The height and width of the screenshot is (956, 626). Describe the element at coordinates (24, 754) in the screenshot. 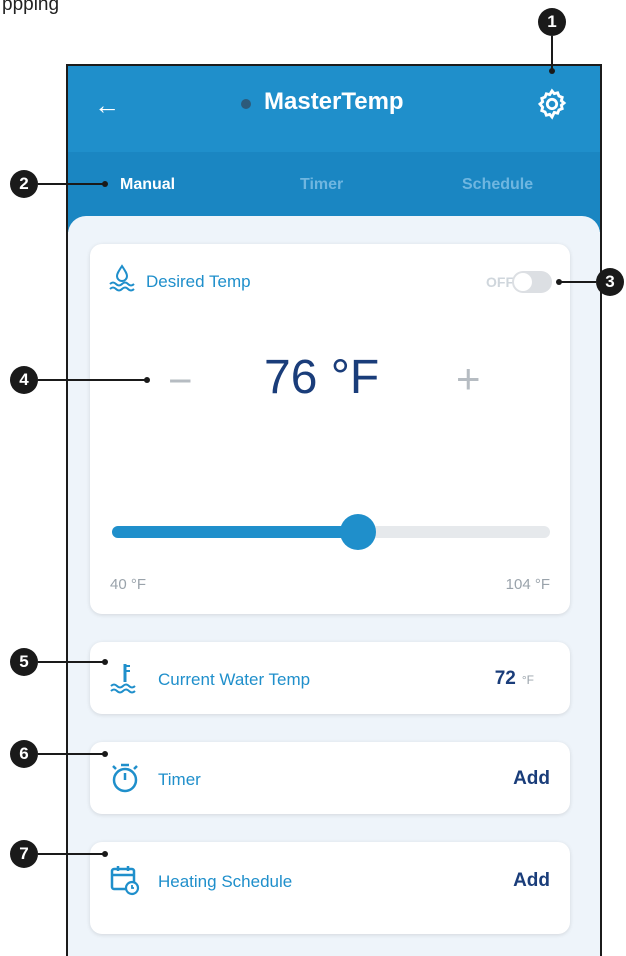

I see `callout-6: 6` at that location.